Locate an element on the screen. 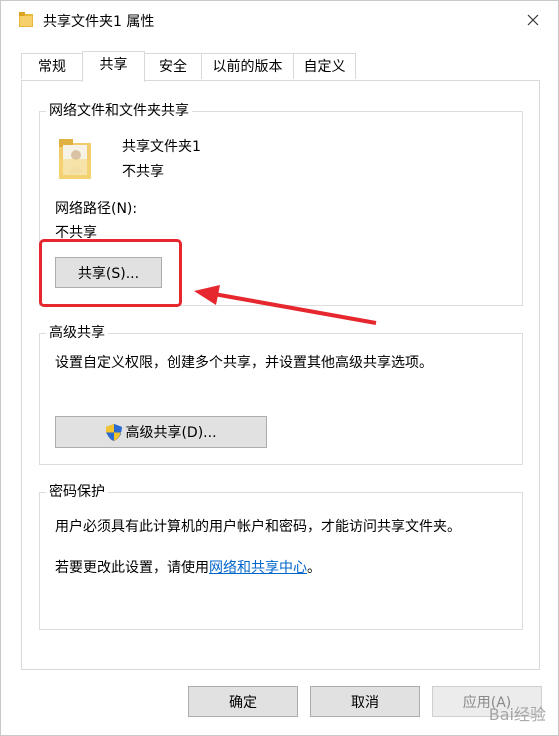  ok-button: 确定 is located at coordinates (243, 701).